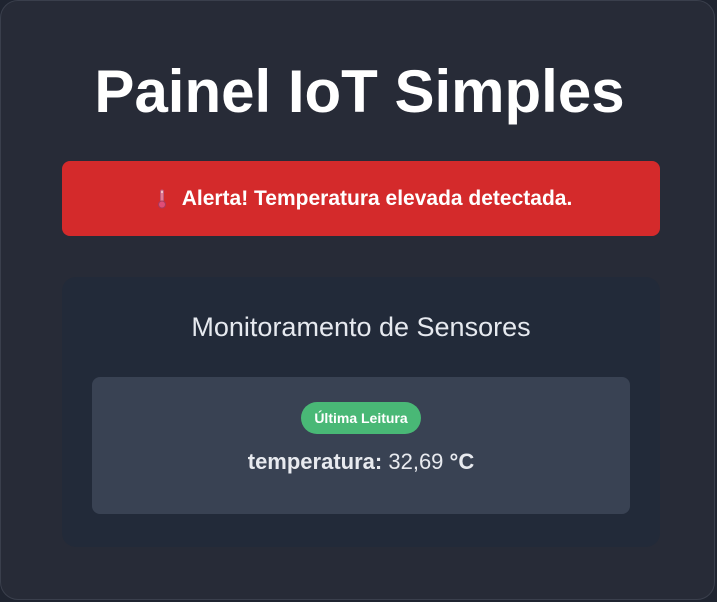 This screenshot has height=602, width=717. What do you see at coordinates (162, 199) in the screenshot?
I see `thermometer-icon` at bounding box center [162, 199].